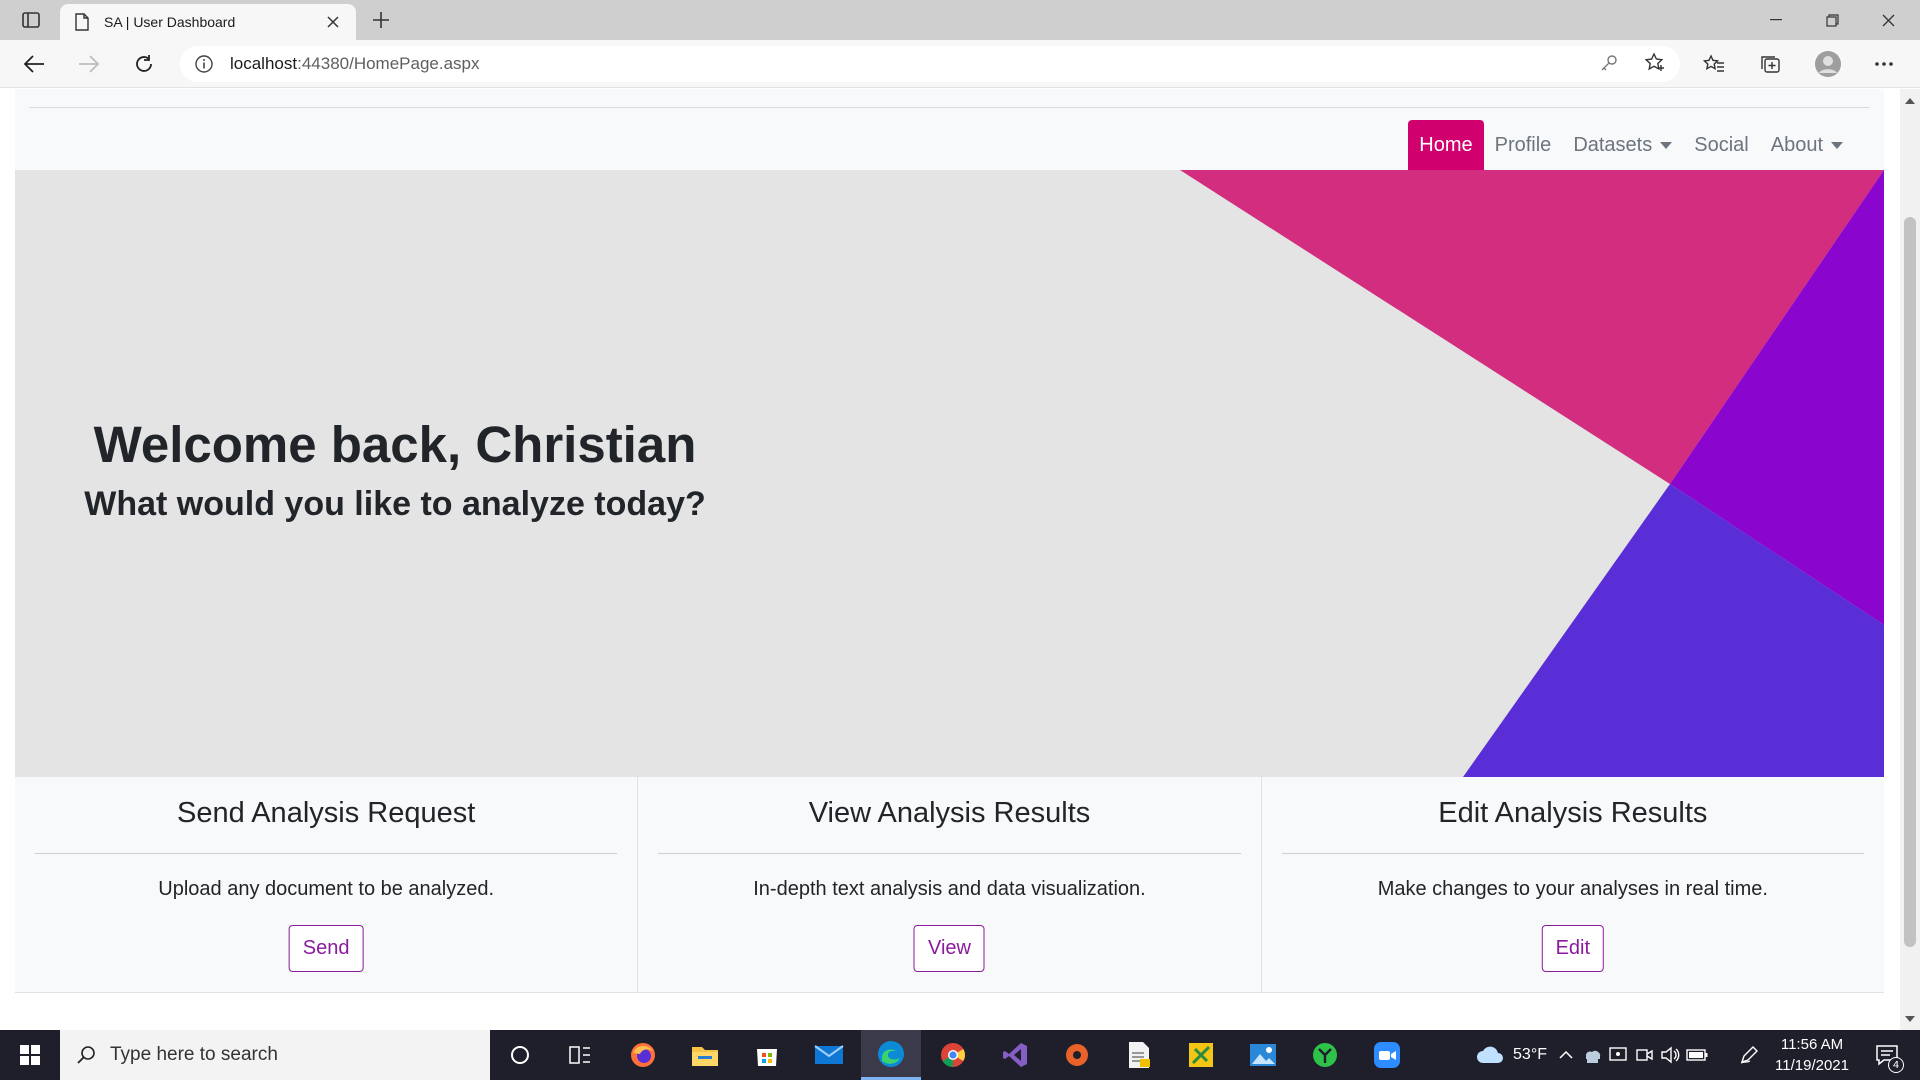 This screenshot has width=1920, height=1080. What do you see at coordinates (930, 64) in the screenshot?
I see `address-bar: localhost:44380/HomePage.aspx` at bounding box center [930, 64].